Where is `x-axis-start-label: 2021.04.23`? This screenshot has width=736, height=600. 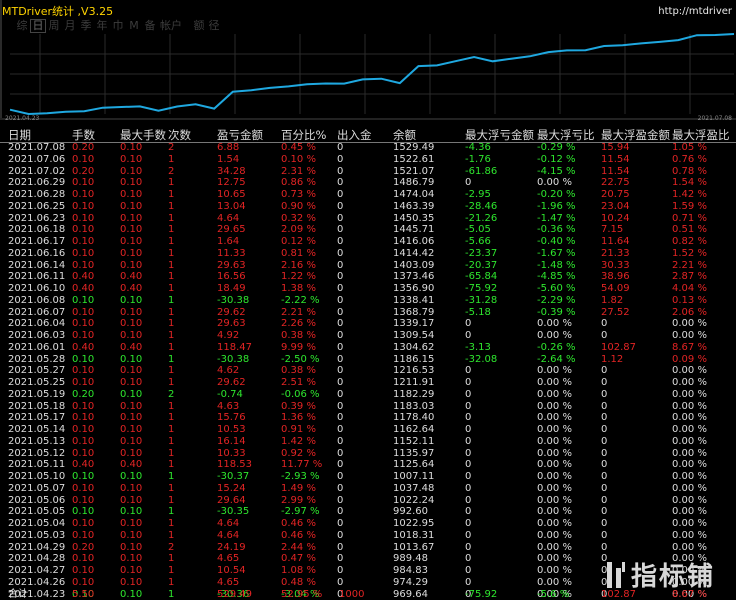
x-axis-start-label: 2021.04.23 is located at coordinates (22, 118).